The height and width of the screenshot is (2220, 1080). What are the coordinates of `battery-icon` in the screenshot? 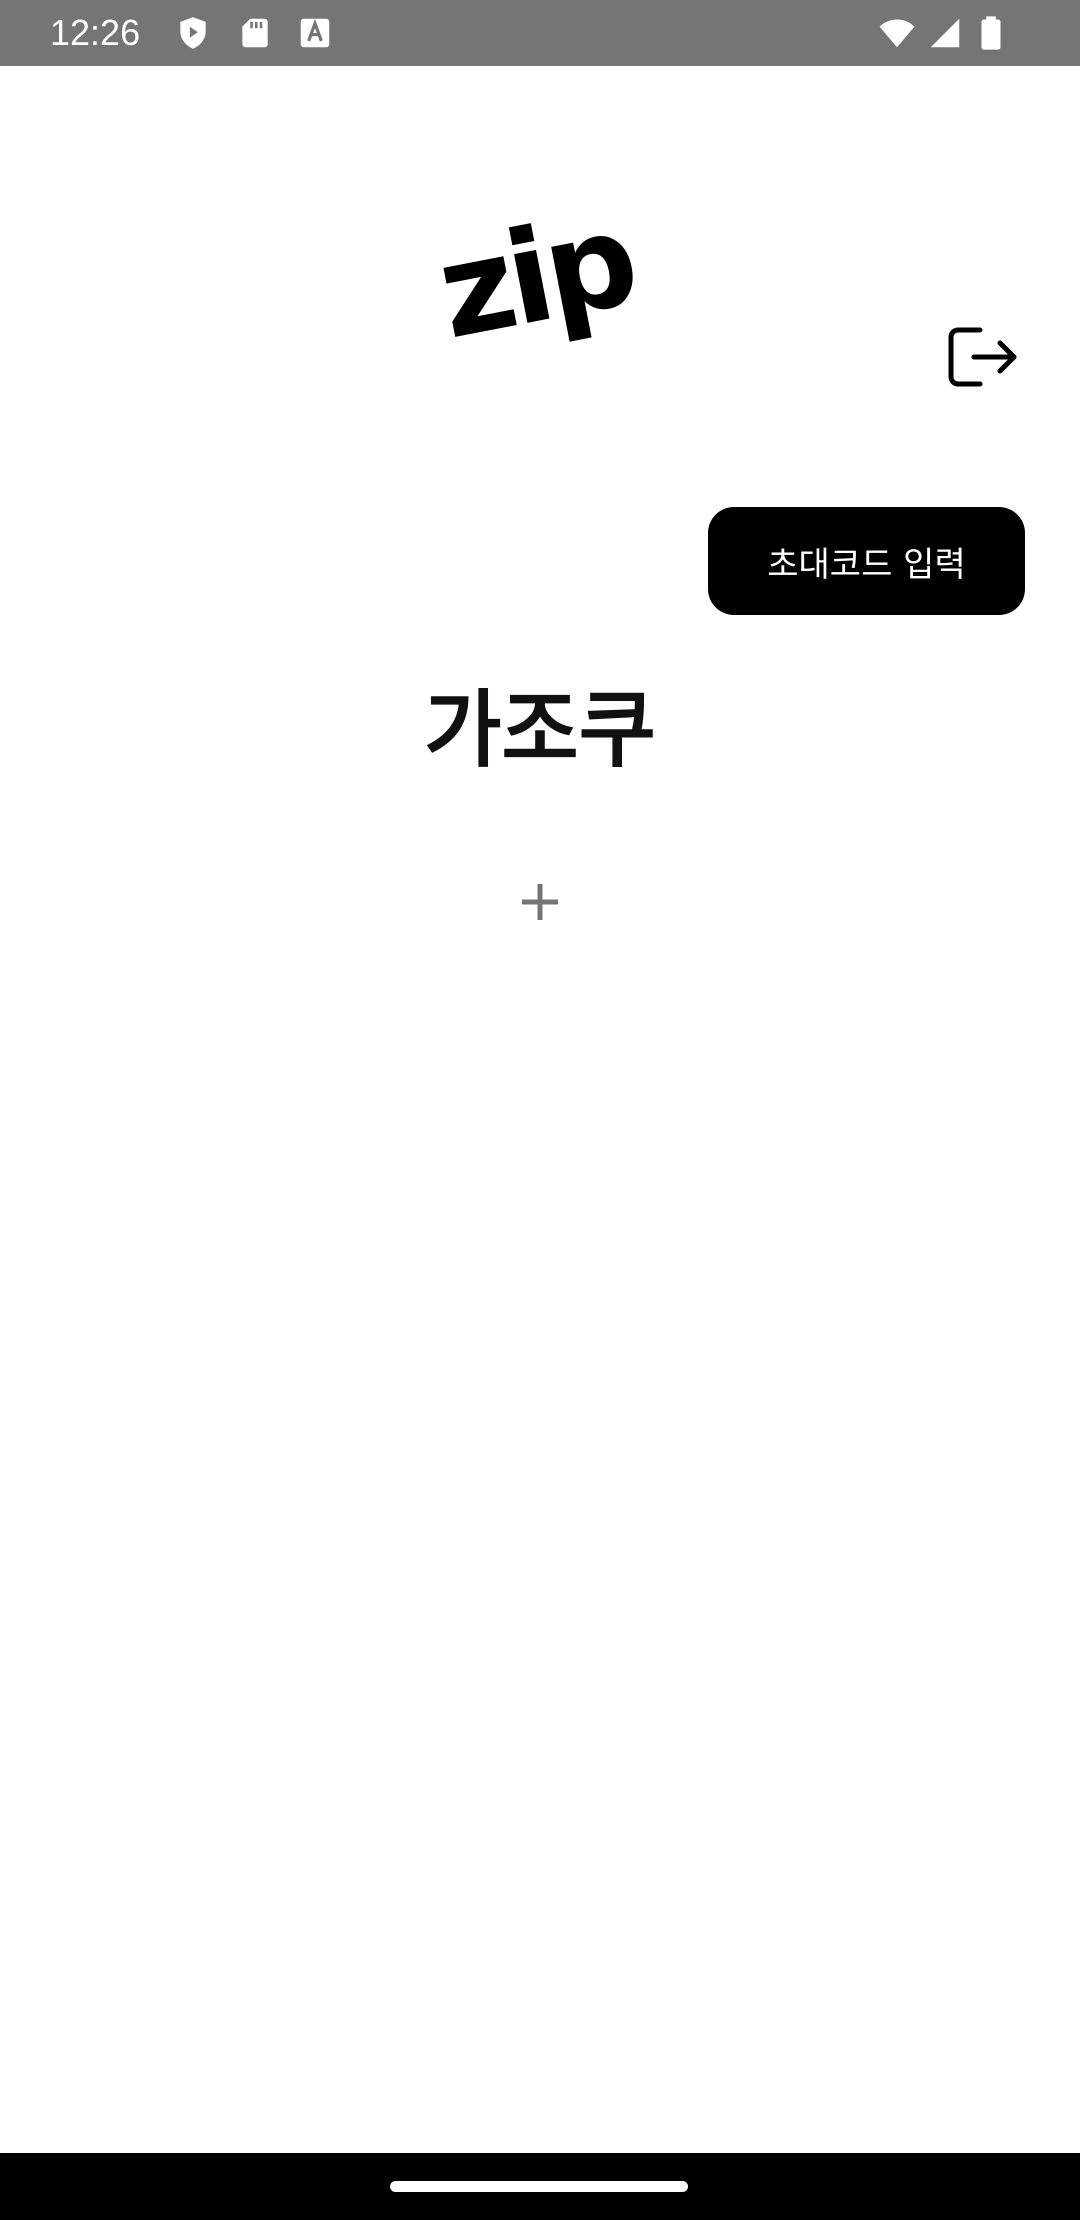 It's located at (991, 33).